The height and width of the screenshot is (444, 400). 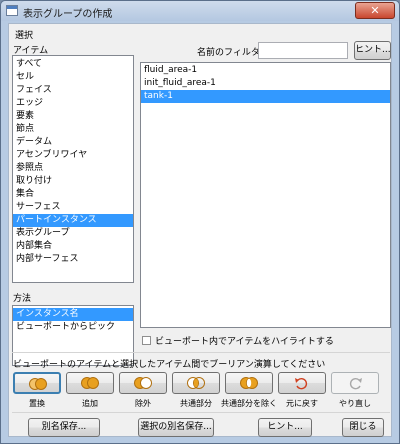 I want to click on selection-group-label: 選択, so click(x=24, y=36).